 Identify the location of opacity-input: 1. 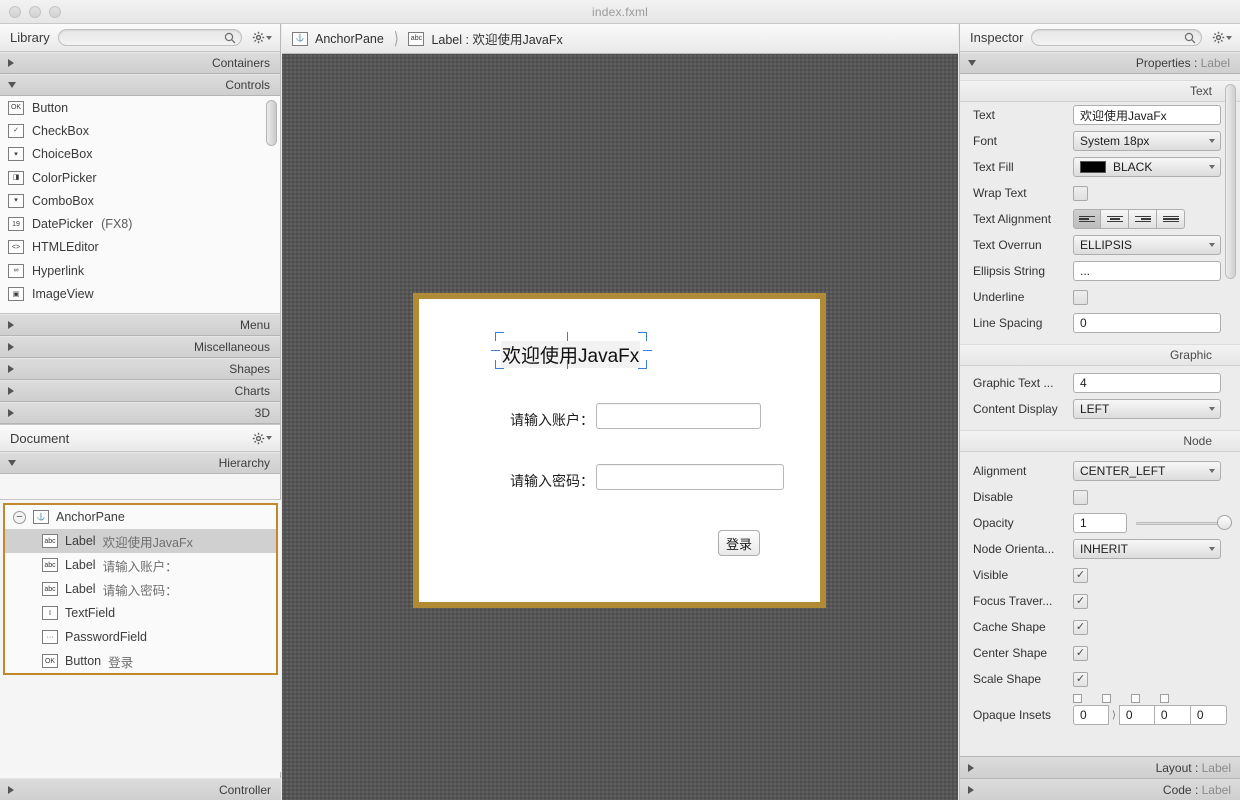
(1100, 523).